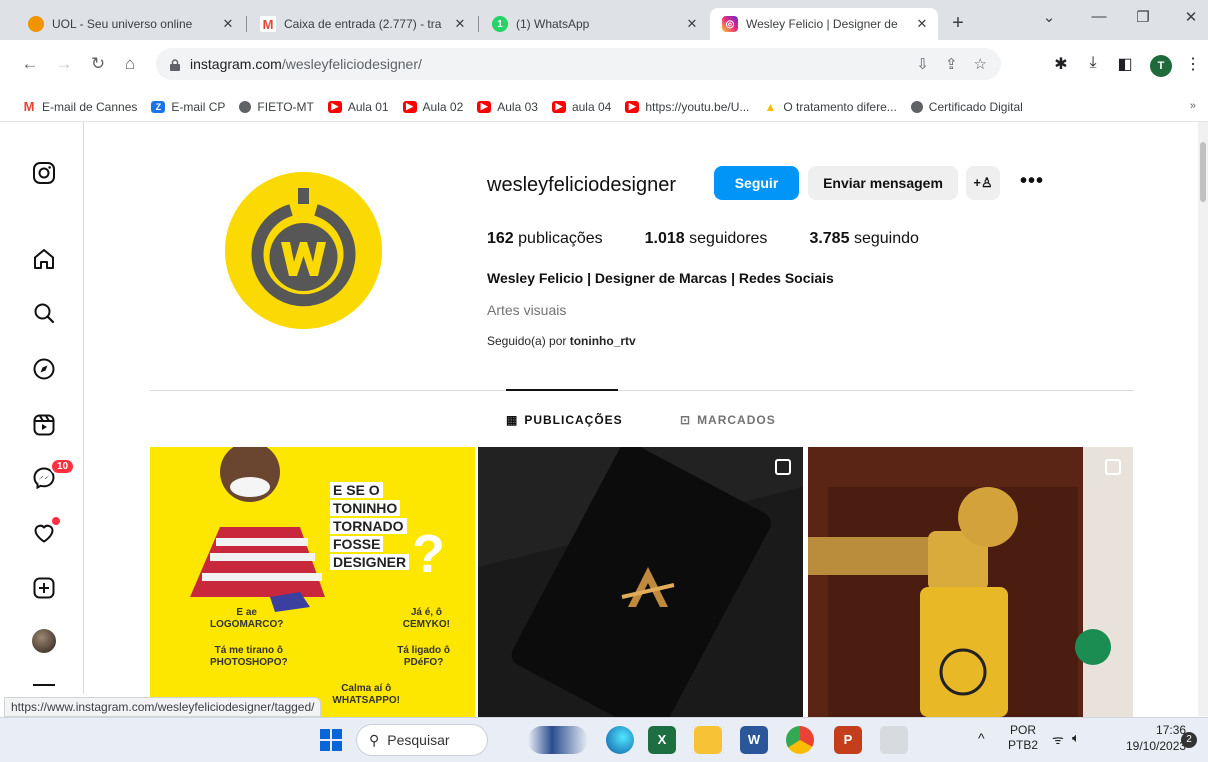  Describe the element at coordinates (581, 107) in the screenshot. I see `bookmark-item: ▶ aula 04` at that location.